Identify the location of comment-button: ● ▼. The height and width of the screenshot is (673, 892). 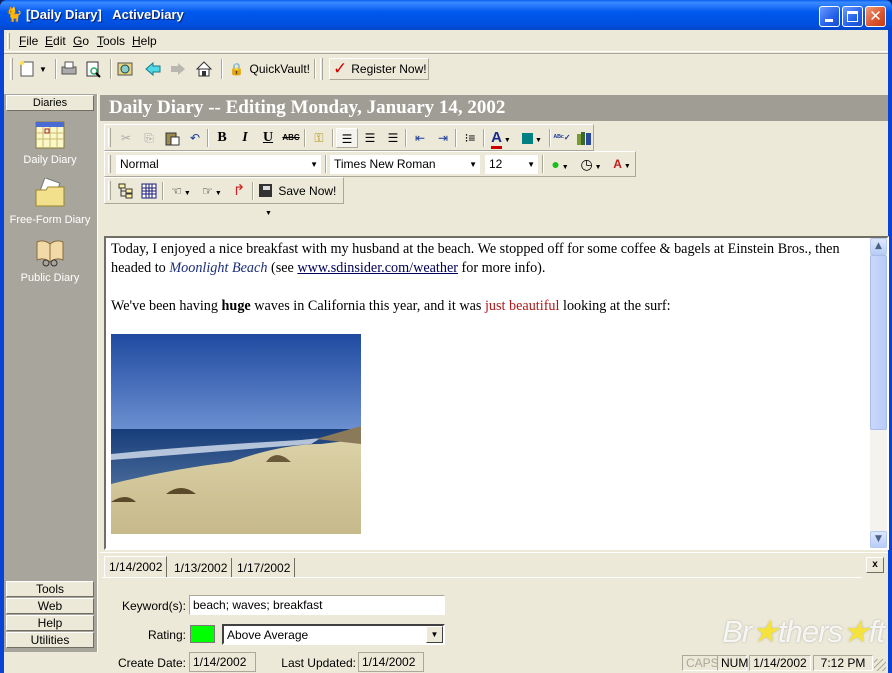
(560, 164).